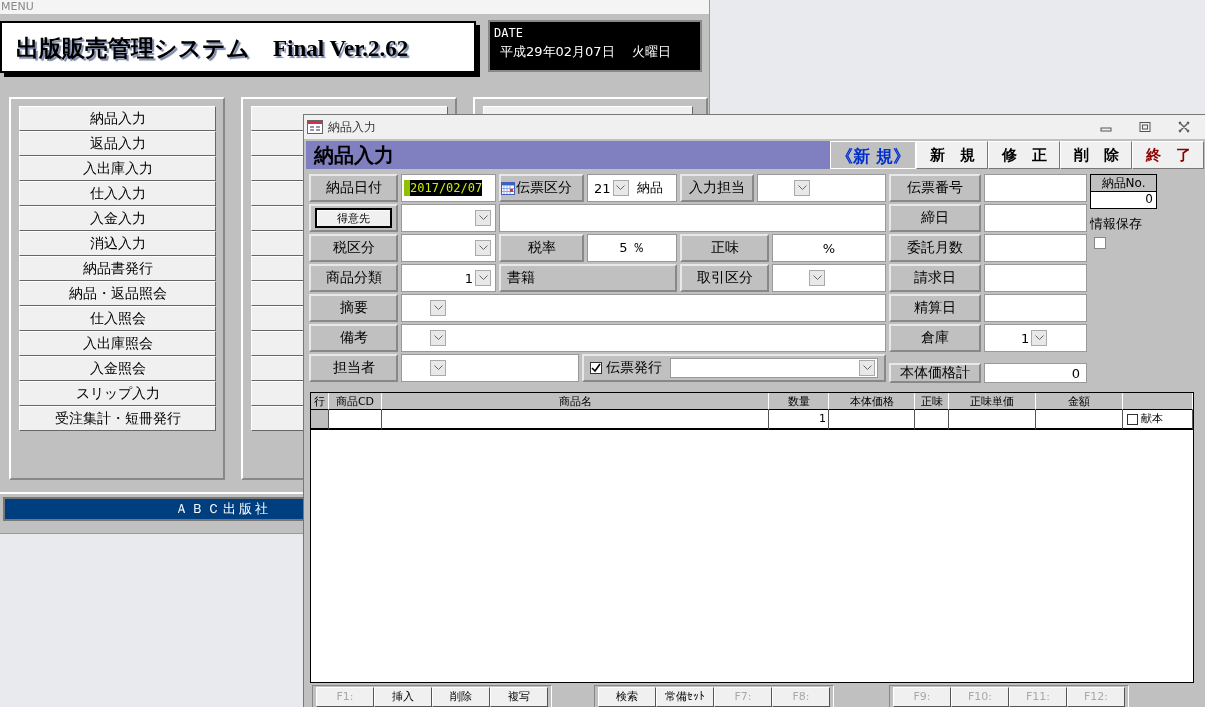 This screenshot has height=707, width=1205. I want to click on field-label: 正味, so click(724, 248).